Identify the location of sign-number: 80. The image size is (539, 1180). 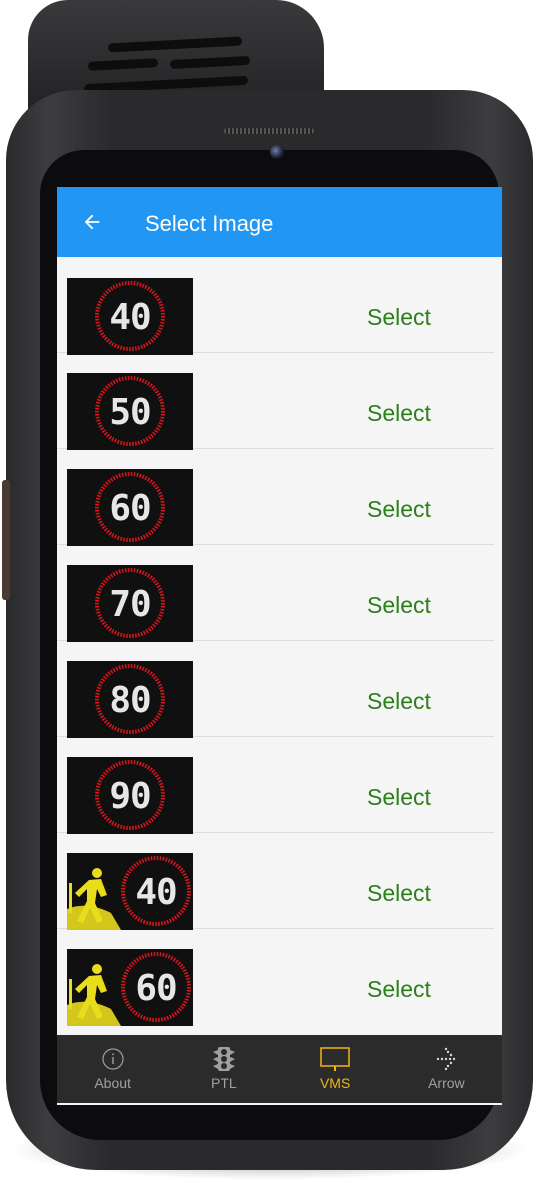
(129, 700).